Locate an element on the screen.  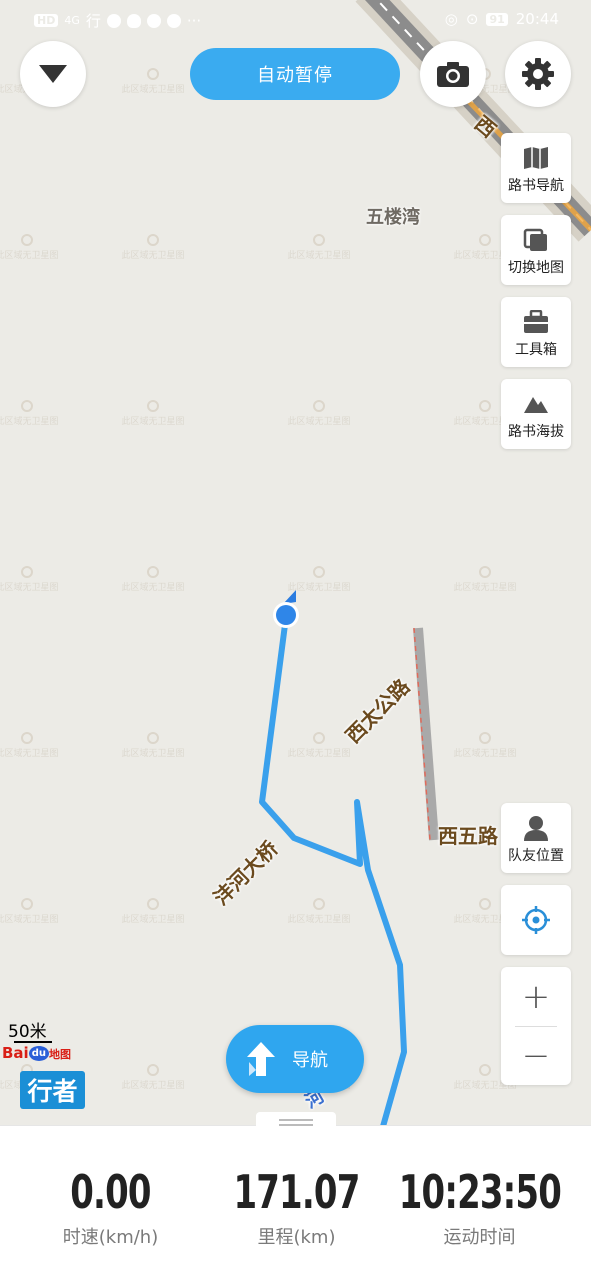
signal-icon: 4G is located at coordinates (72, 20).